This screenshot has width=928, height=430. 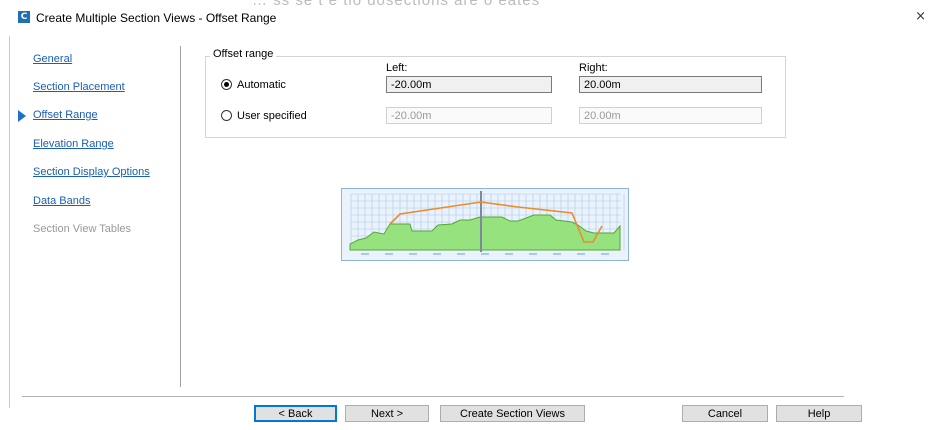 I want to click on create-section-views-button: Create Section Views, so click(x=512, y=413).